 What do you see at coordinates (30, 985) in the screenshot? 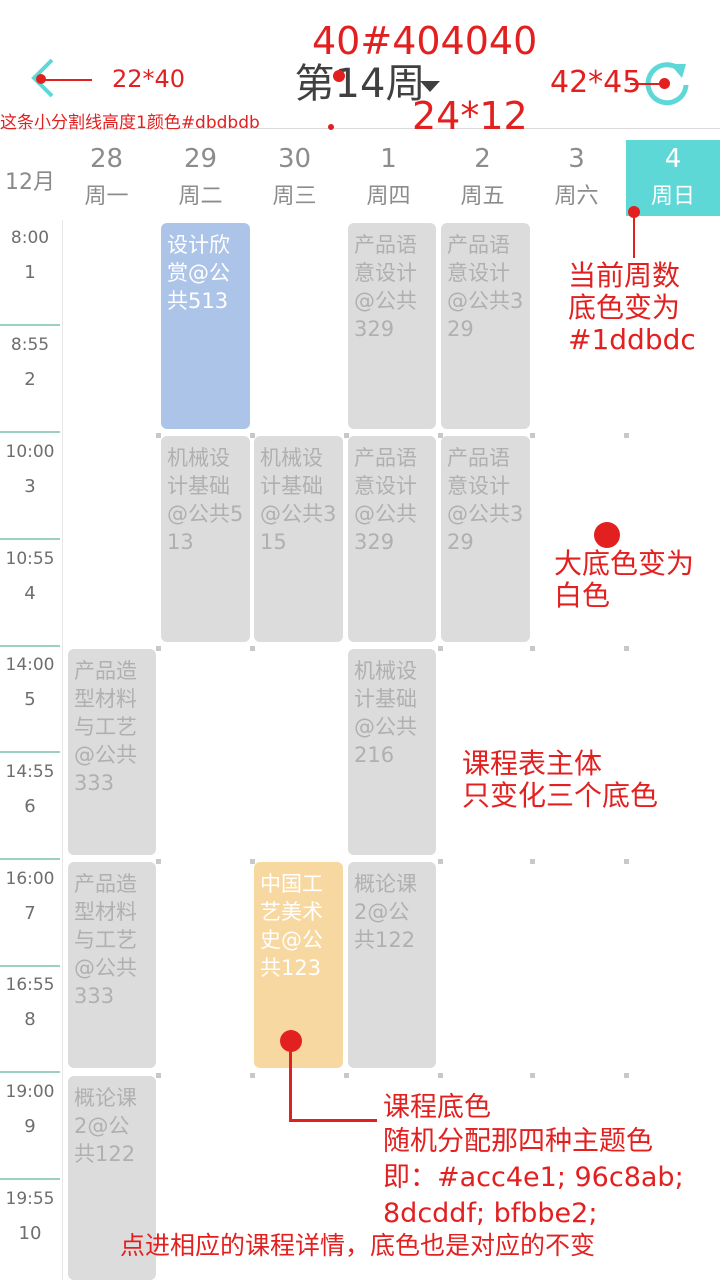
I see `slot-time: 16:55` at bounding box center [30, 985].